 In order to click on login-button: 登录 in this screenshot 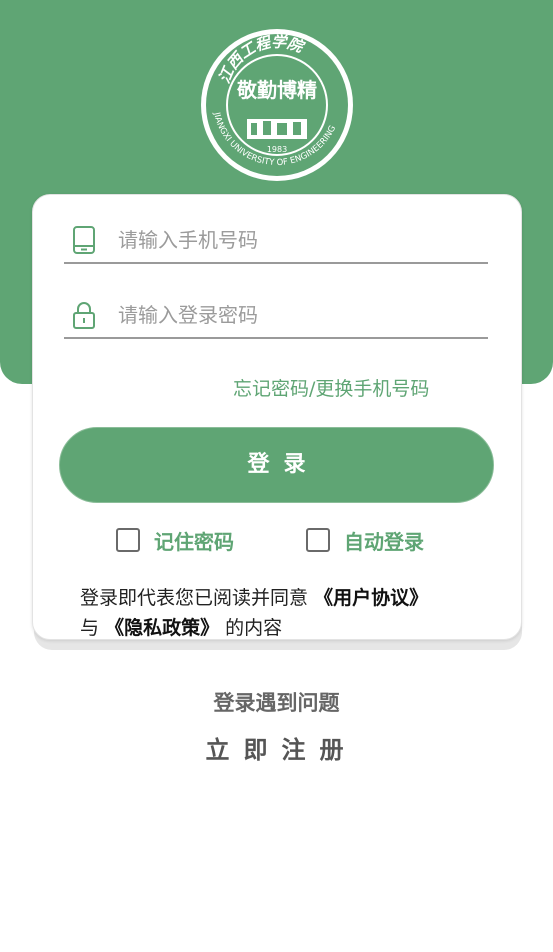, I will do `click(276, 465)`.